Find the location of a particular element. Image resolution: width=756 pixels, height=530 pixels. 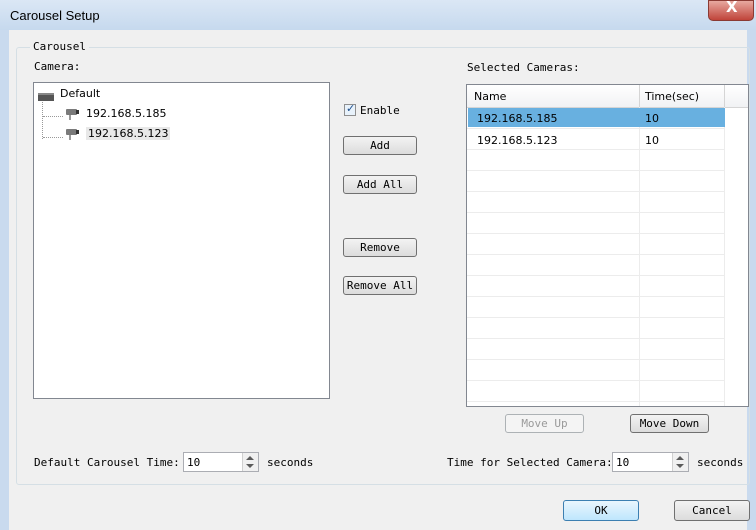

move-up-button: Move Up is located at coordinates (544, 423).